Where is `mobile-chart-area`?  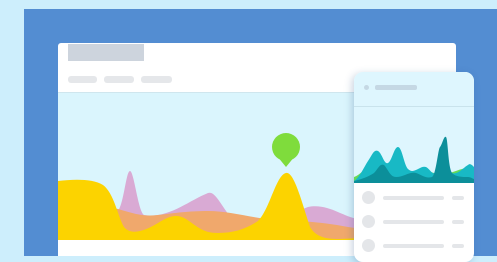
mobile-chart-area is located at coordinates (414, 145).